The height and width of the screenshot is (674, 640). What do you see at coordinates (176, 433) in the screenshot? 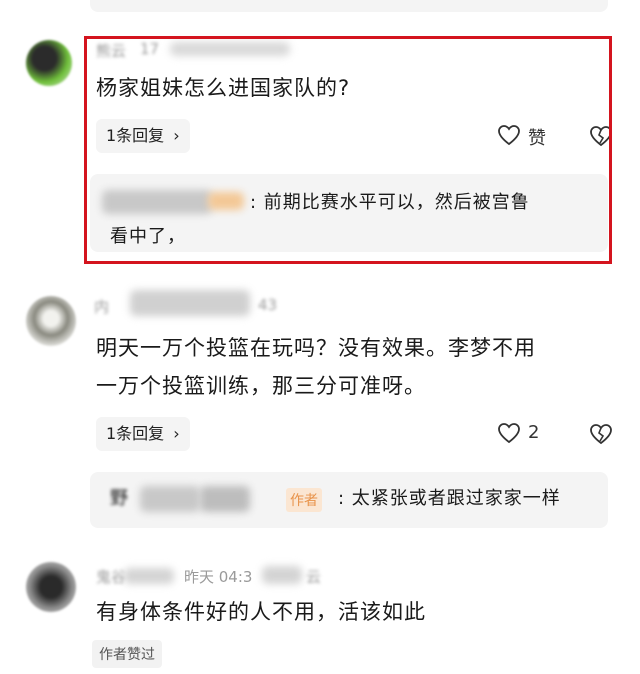
I see `chevron-right-icon: ›` at bounding box center [176, 433].